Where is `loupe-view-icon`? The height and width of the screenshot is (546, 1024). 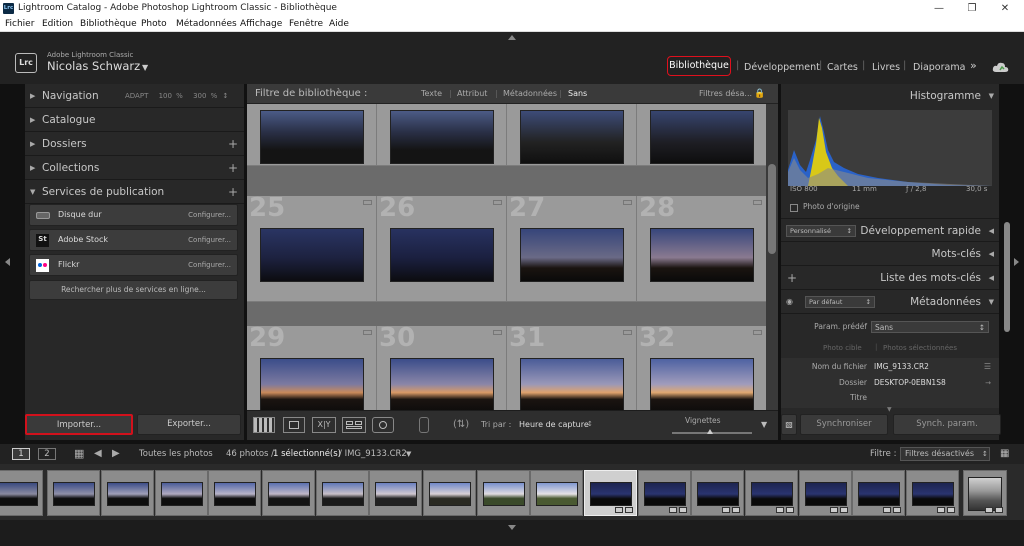 loupe-view-icon is located at coordinates (294, 425).